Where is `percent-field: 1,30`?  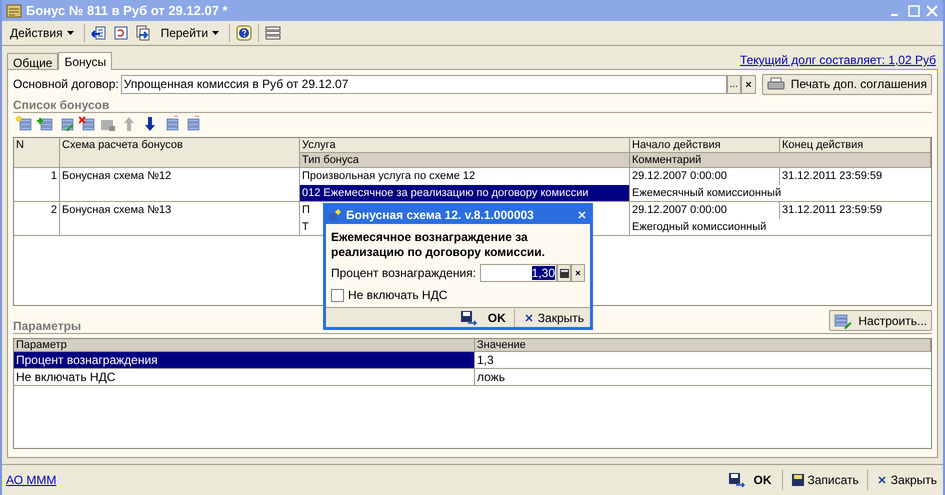 percent-field: 1,30 is located at coordinates (518, 273).